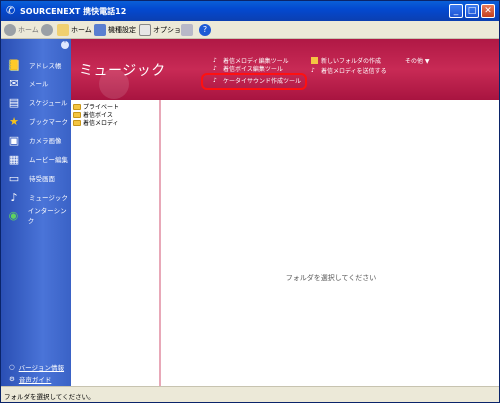 This screenshot has width=500, height=403. I want to click on tree-folder-melody: 着信メロディ, so click(96, 122).